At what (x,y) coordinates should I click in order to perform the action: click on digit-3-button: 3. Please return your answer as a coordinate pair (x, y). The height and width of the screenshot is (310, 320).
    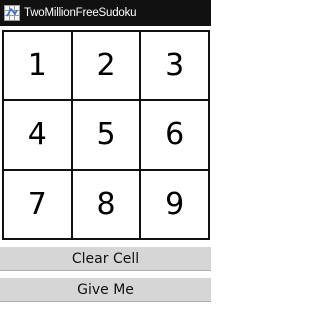
    Looking at the image, I should click on (175, 67).